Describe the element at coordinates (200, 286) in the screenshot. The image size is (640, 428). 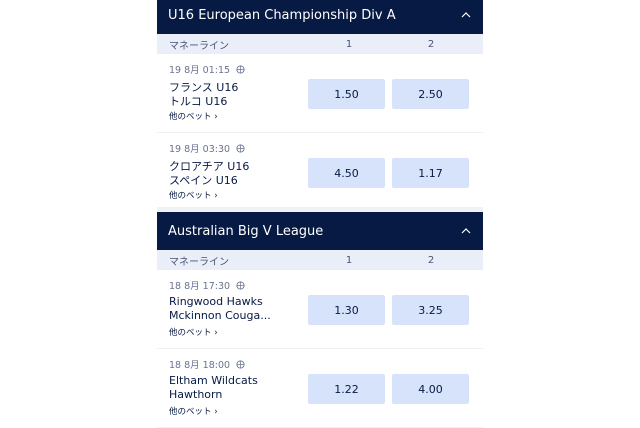
I see `match-time-text: 18 8月 17:30` at that location.